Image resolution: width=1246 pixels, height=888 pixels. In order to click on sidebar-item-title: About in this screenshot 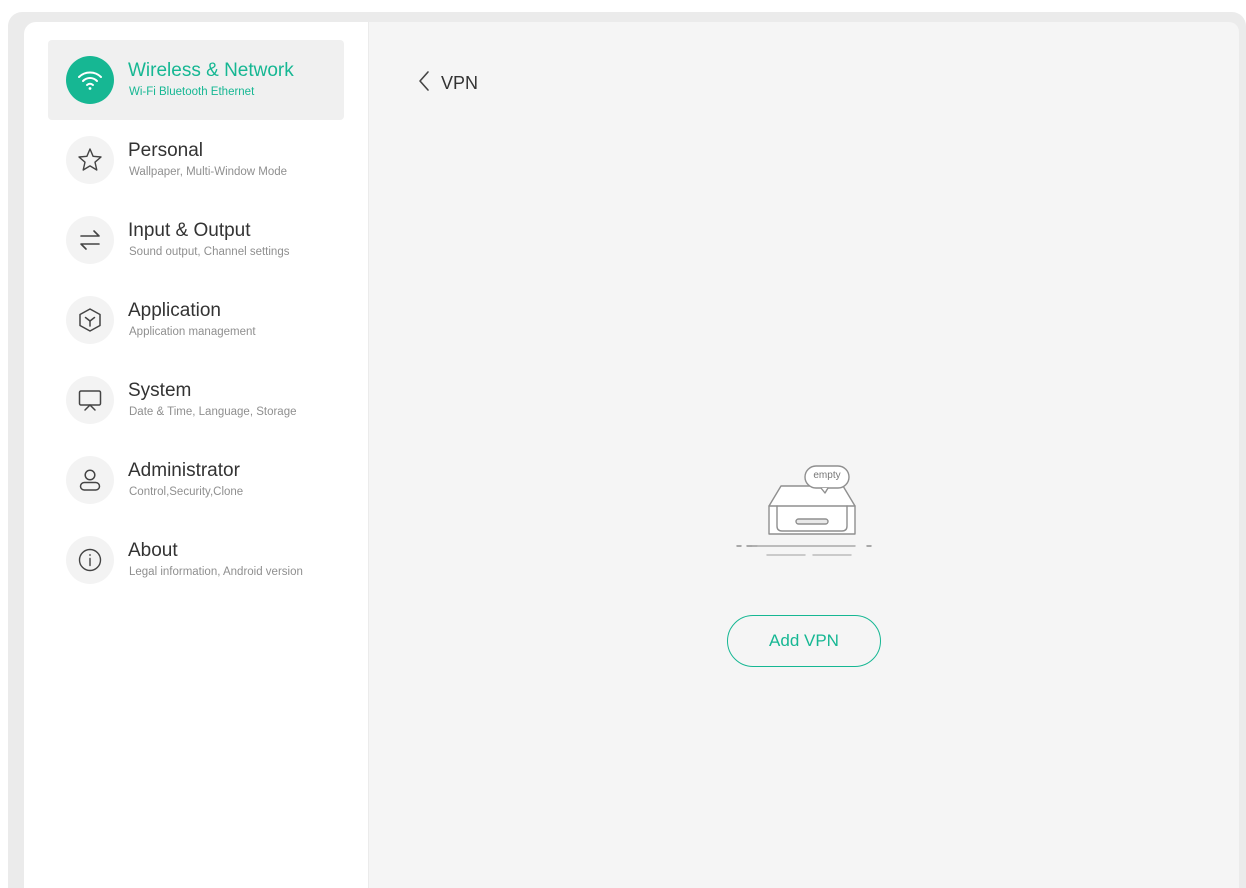, I will do `click(153, 550)`.